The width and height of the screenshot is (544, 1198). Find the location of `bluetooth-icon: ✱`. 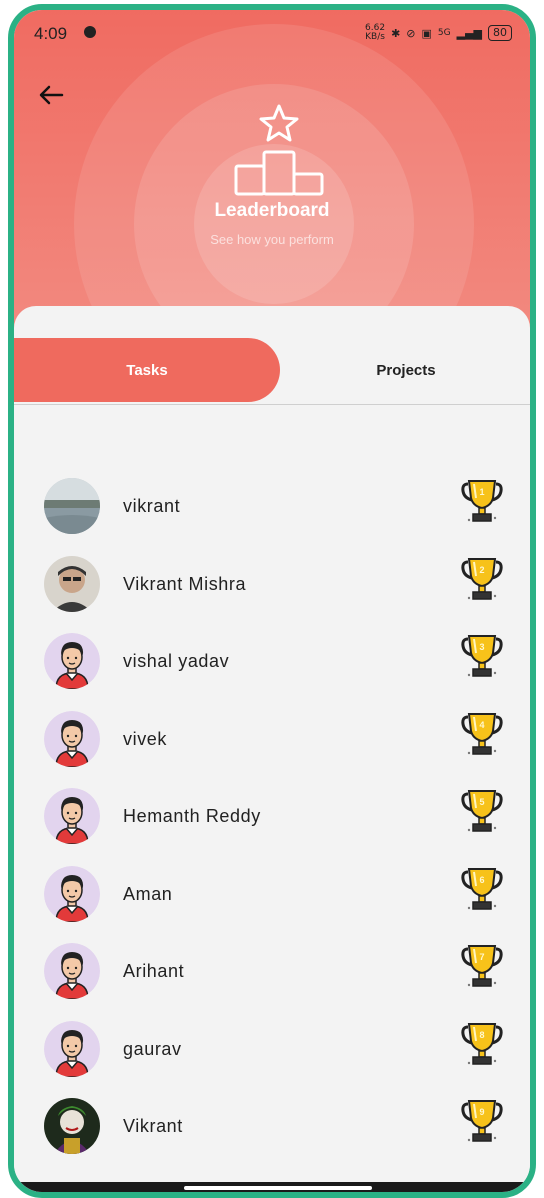

bluetooth-icon: ✱ is located at coordinates (396, 33).